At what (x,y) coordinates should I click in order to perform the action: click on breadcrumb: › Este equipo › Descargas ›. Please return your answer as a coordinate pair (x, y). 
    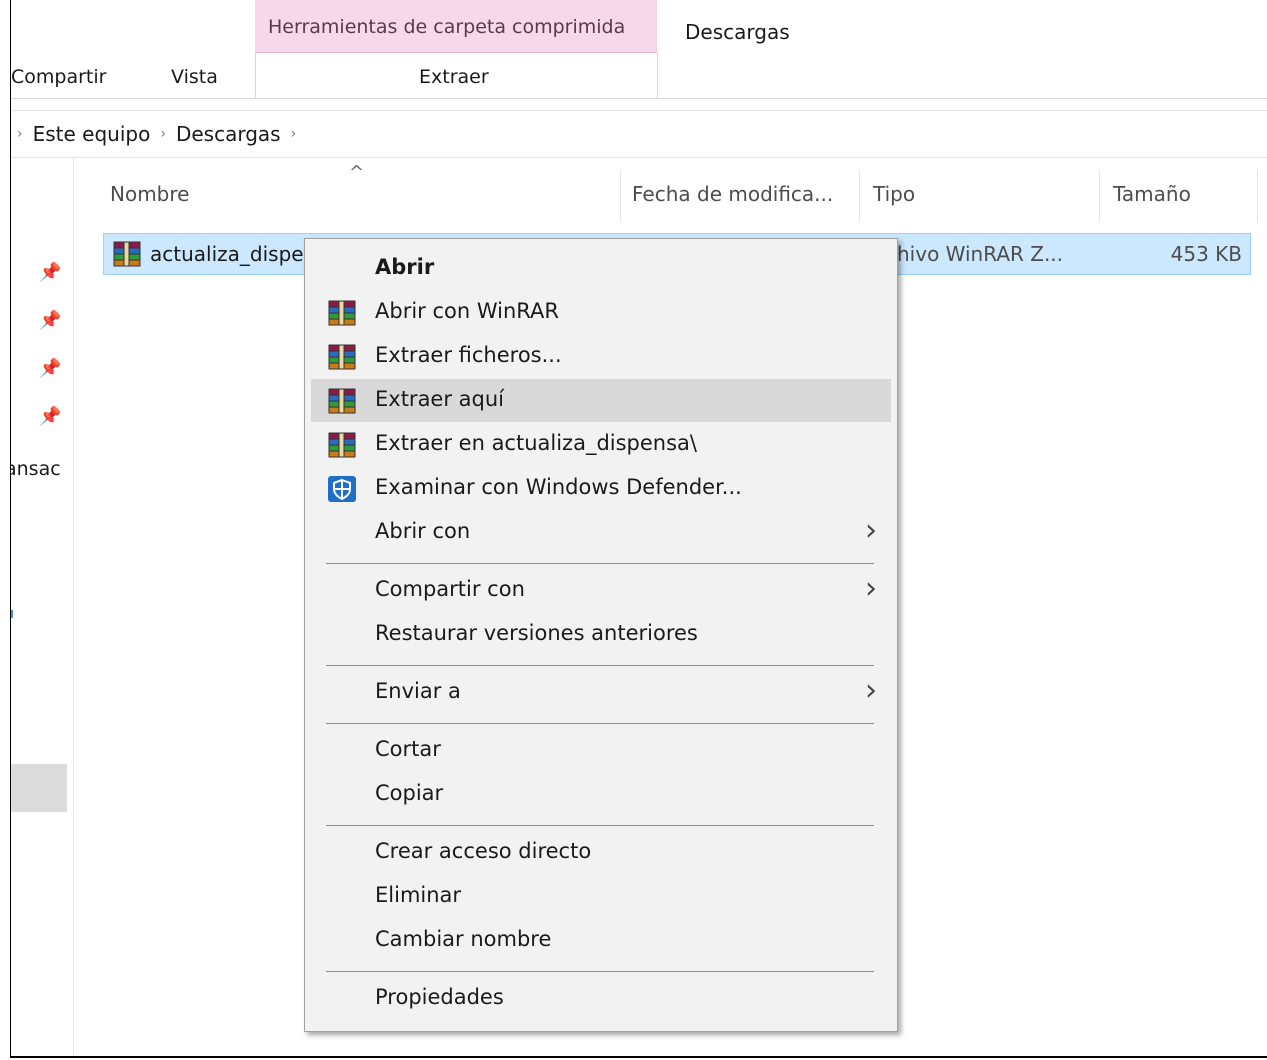
    Looking at the image, I should click on (639, 134).